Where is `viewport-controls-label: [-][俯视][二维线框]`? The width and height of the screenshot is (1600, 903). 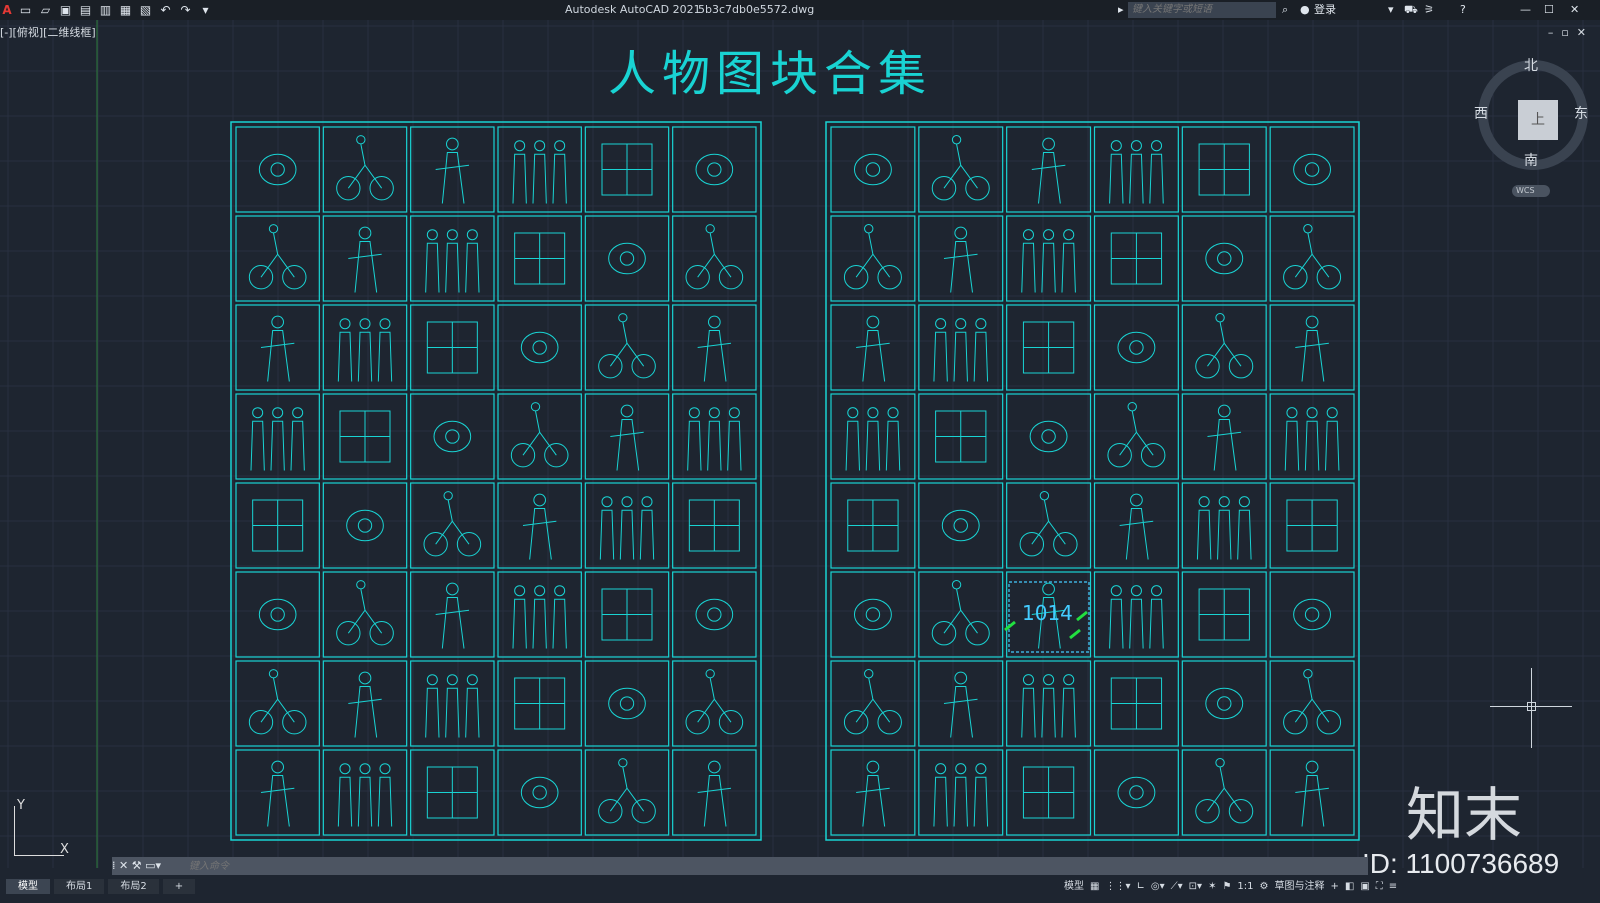 viewport-controls-label: [-][俯视][二维线框] is located at coordinates (48, 32).